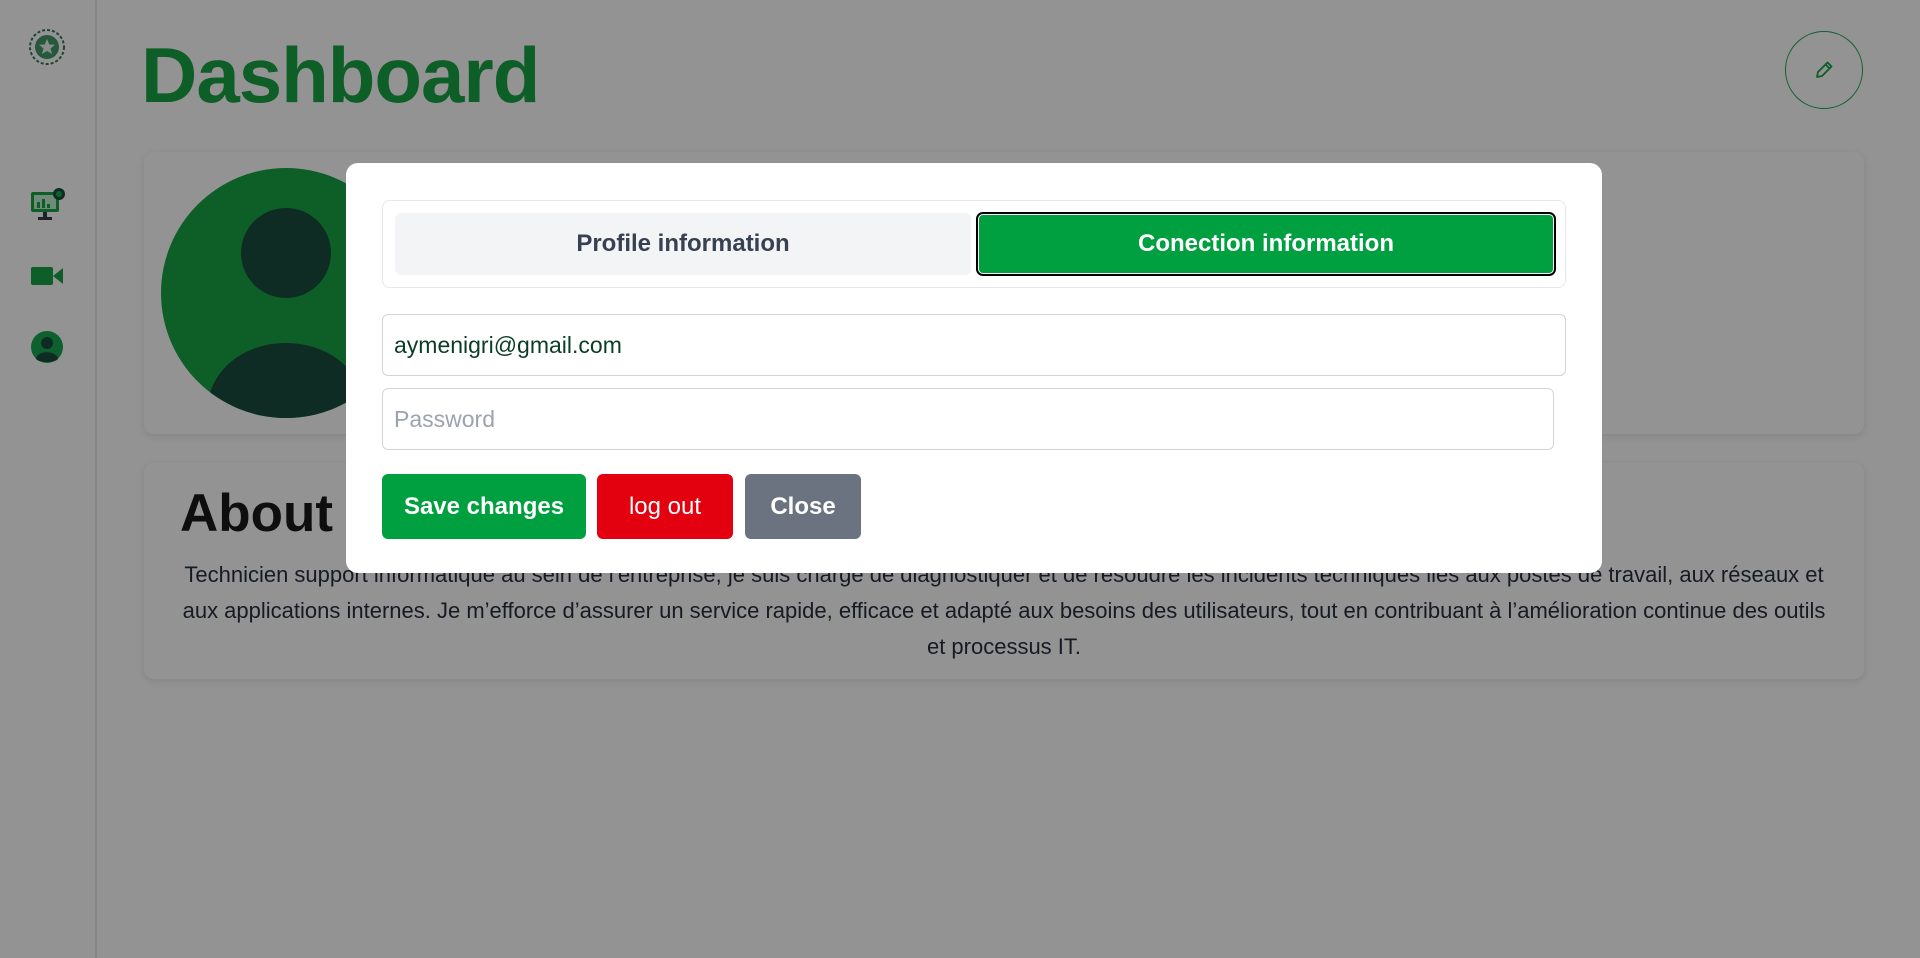 The image size is (1920, 958). Describe the element at coordinates (683, 244) in the screenshot. I see `tab-profile-information: Profile information` at that location.